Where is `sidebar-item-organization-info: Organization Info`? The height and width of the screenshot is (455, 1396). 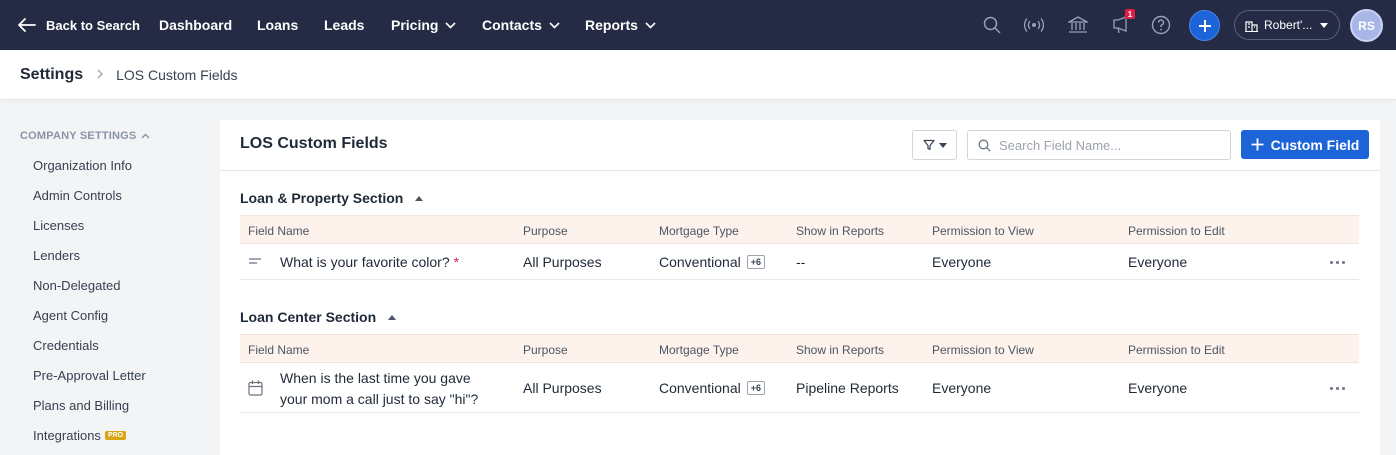 sidebar-item-organization-info: Organization Info is located at coordinates (82, 165).